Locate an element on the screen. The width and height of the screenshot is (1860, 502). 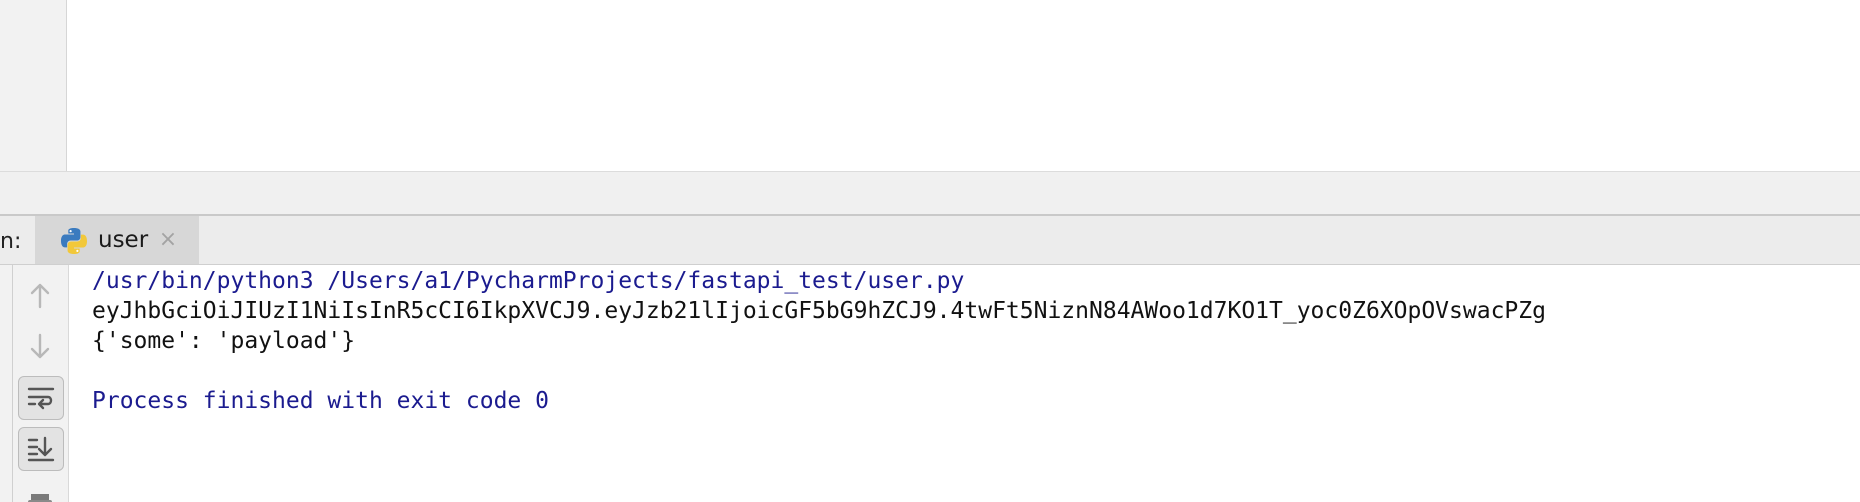
console-line-output: {'some': 'payload'} is located at coordinates (224, 341).